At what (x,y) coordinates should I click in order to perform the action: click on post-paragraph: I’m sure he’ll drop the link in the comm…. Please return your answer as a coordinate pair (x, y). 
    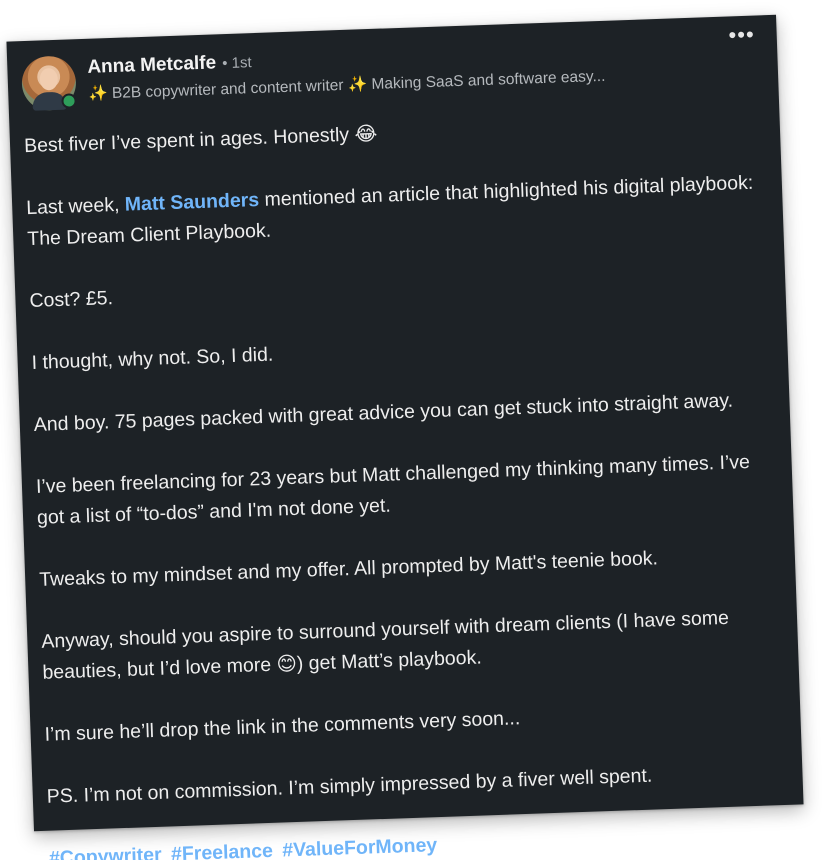
    Looking at the image, I should click on (282, 726).